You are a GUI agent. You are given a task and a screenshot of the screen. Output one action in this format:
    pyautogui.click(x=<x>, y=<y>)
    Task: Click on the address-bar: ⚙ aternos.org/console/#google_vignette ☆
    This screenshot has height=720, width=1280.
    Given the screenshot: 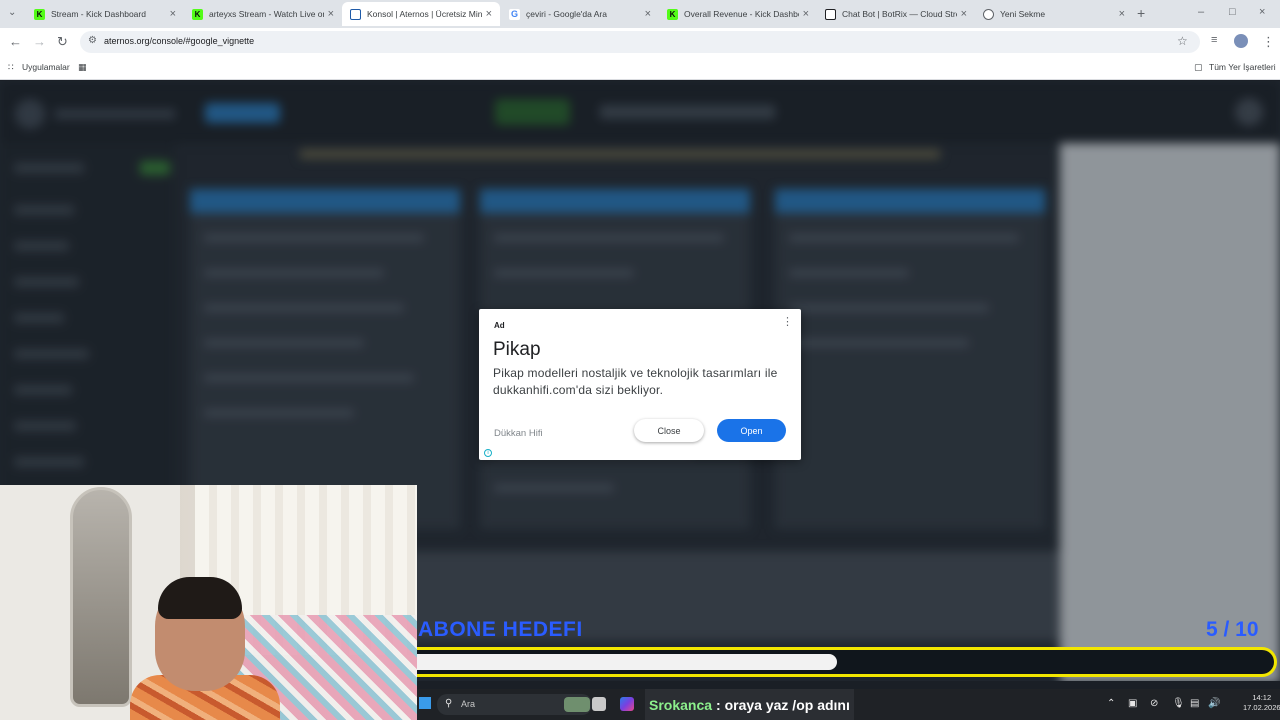 What is the action you would take?
    pyautogui.click(x=640, y=42)
    